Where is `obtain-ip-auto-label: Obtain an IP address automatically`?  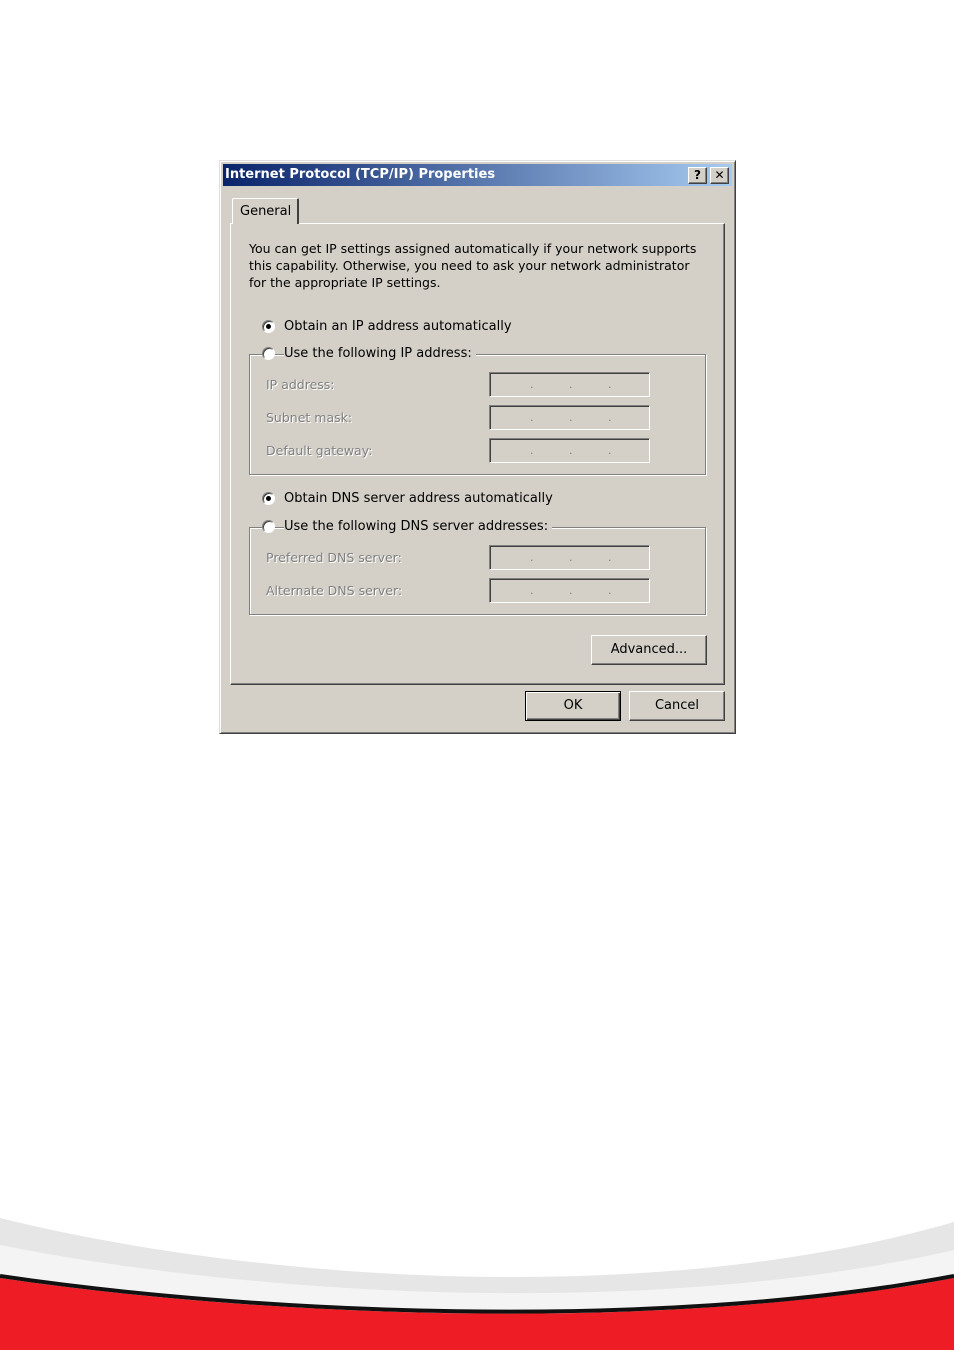
obtain-ip-auto-label: Obtain an IP address automatically is located at coordinates (400, 326).